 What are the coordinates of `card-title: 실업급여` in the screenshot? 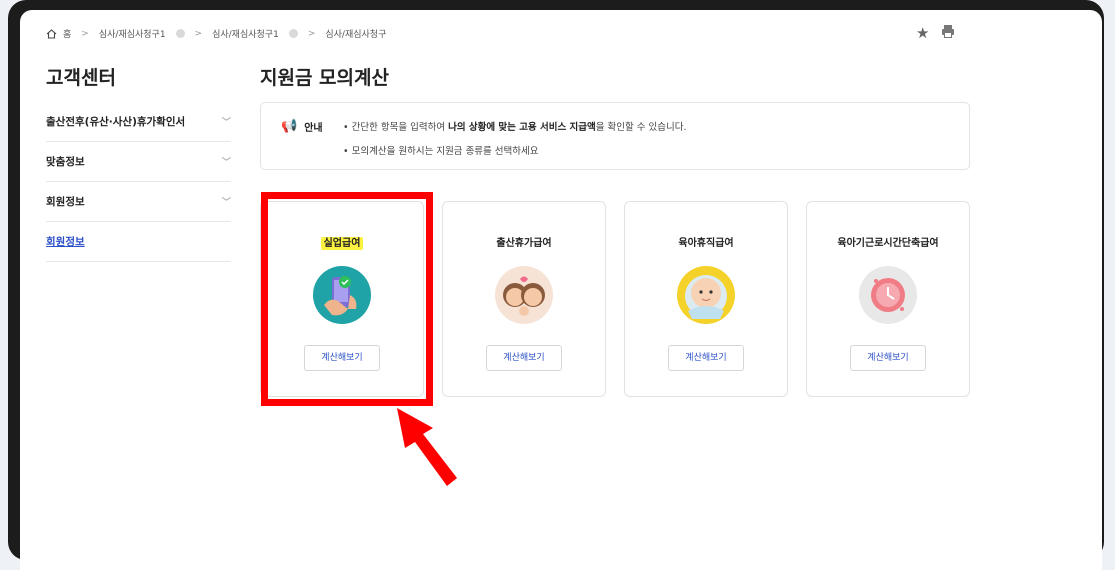 It's located at (342, 243).